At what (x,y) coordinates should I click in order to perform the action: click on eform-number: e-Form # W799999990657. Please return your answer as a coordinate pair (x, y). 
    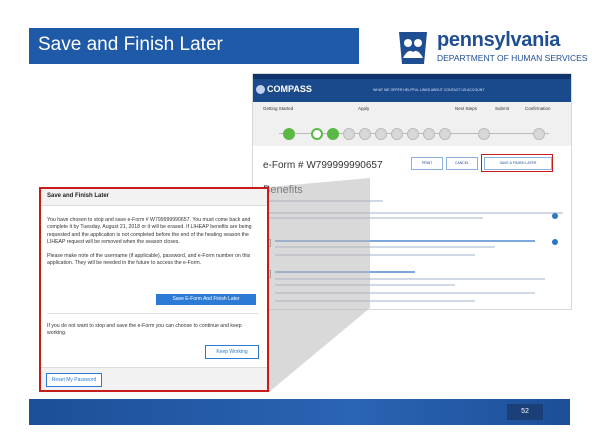
    Looking at the image, I should click on (323, 165).